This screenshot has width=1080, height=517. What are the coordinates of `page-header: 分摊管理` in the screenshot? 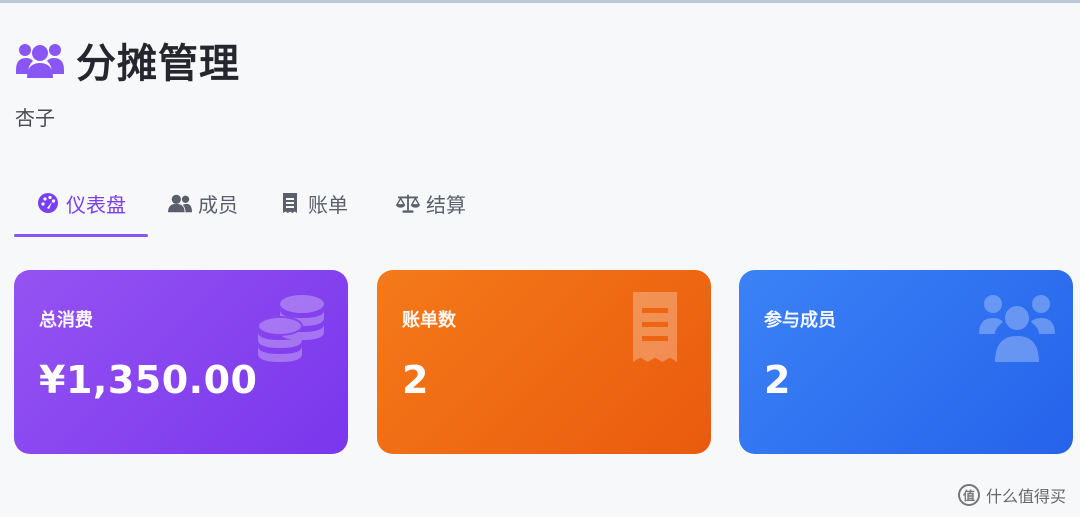 It's located at (127, 60).